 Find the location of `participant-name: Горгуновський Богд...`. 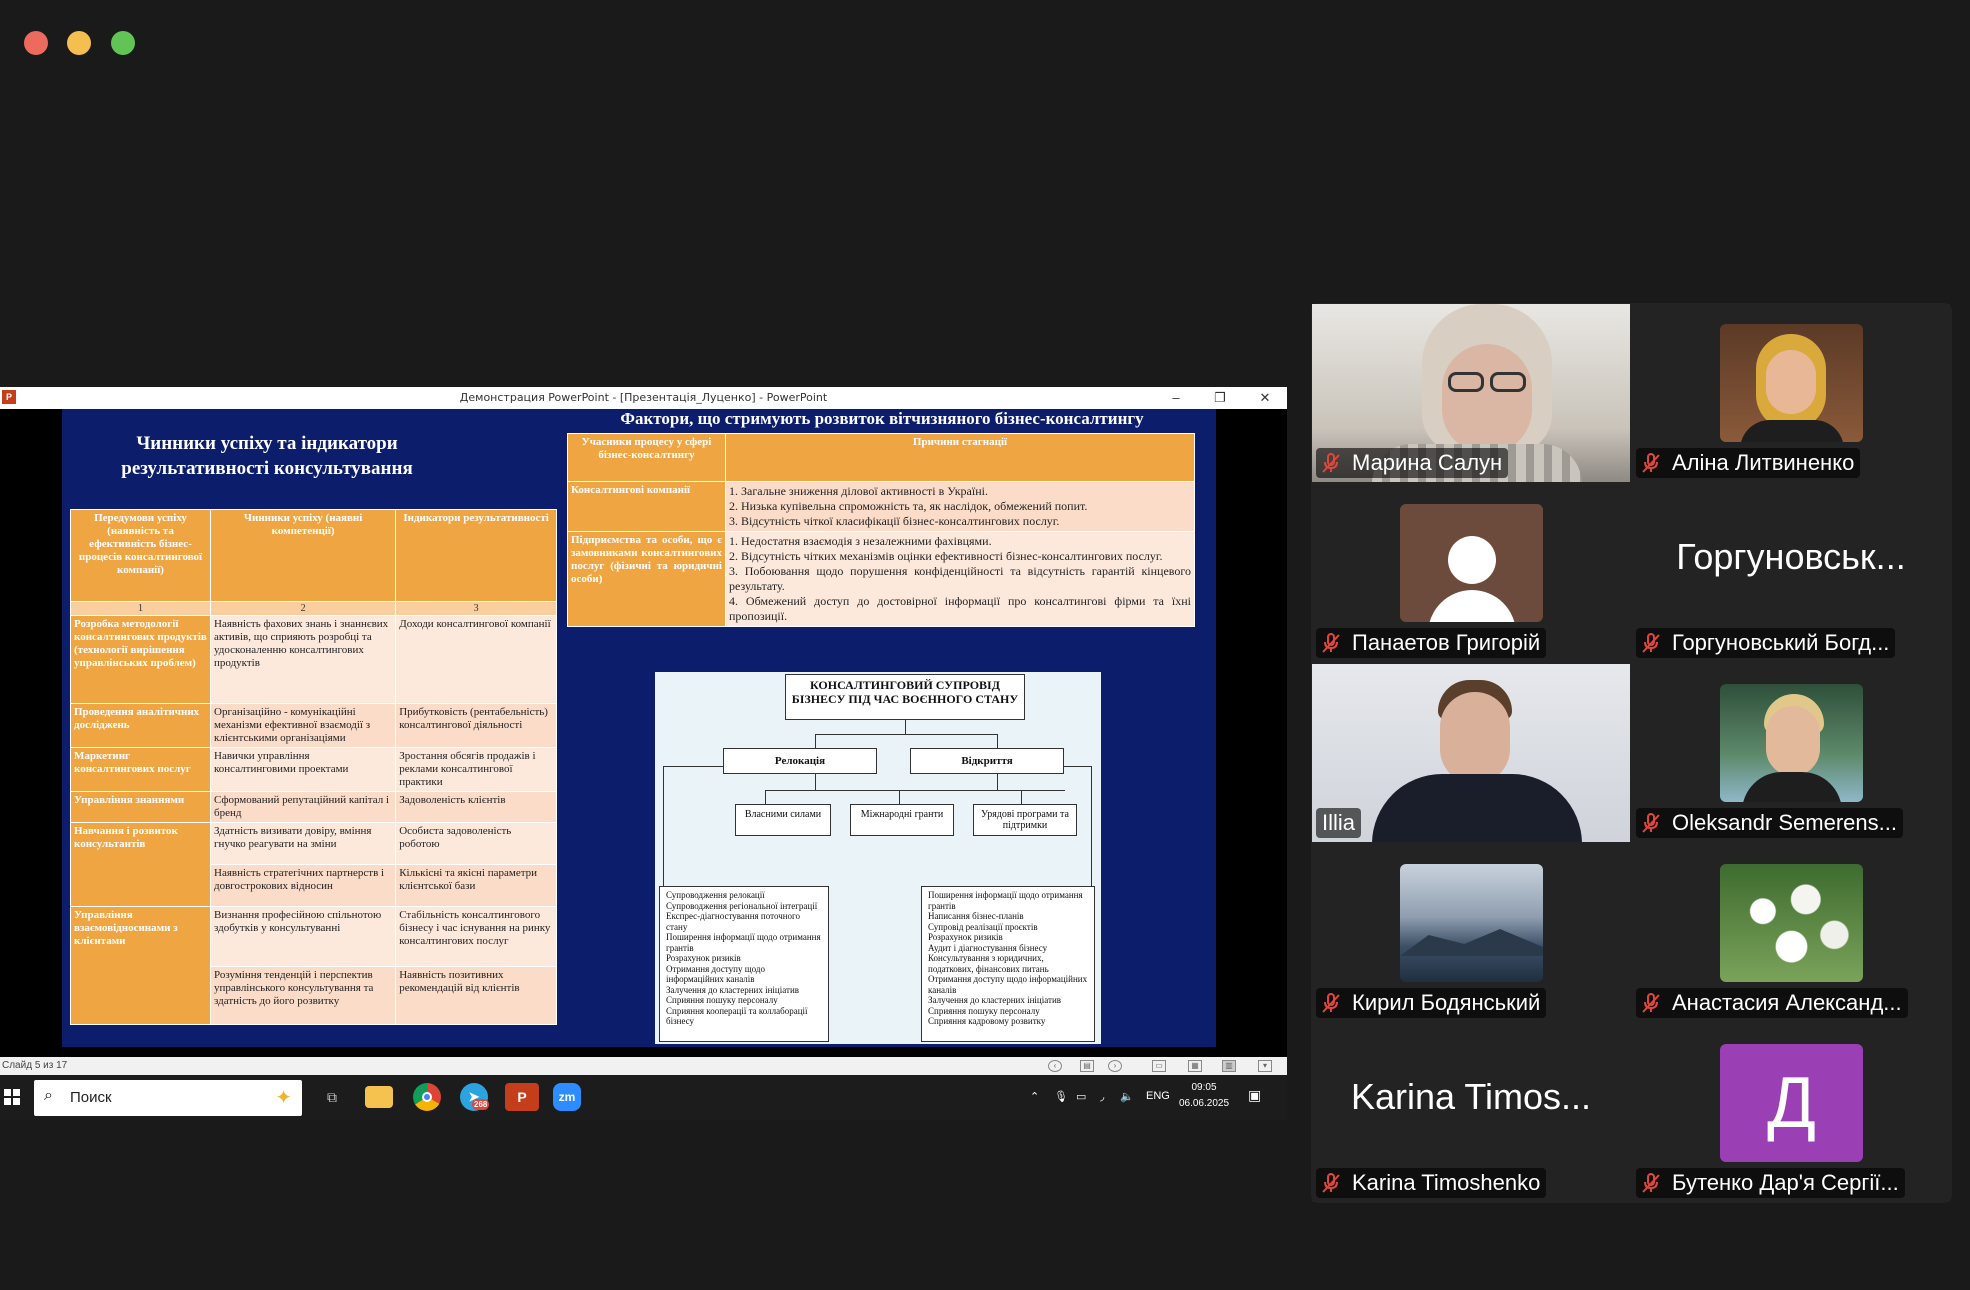

participant-name: Горгуновський Богд... is located at coordinates (1781, 642).